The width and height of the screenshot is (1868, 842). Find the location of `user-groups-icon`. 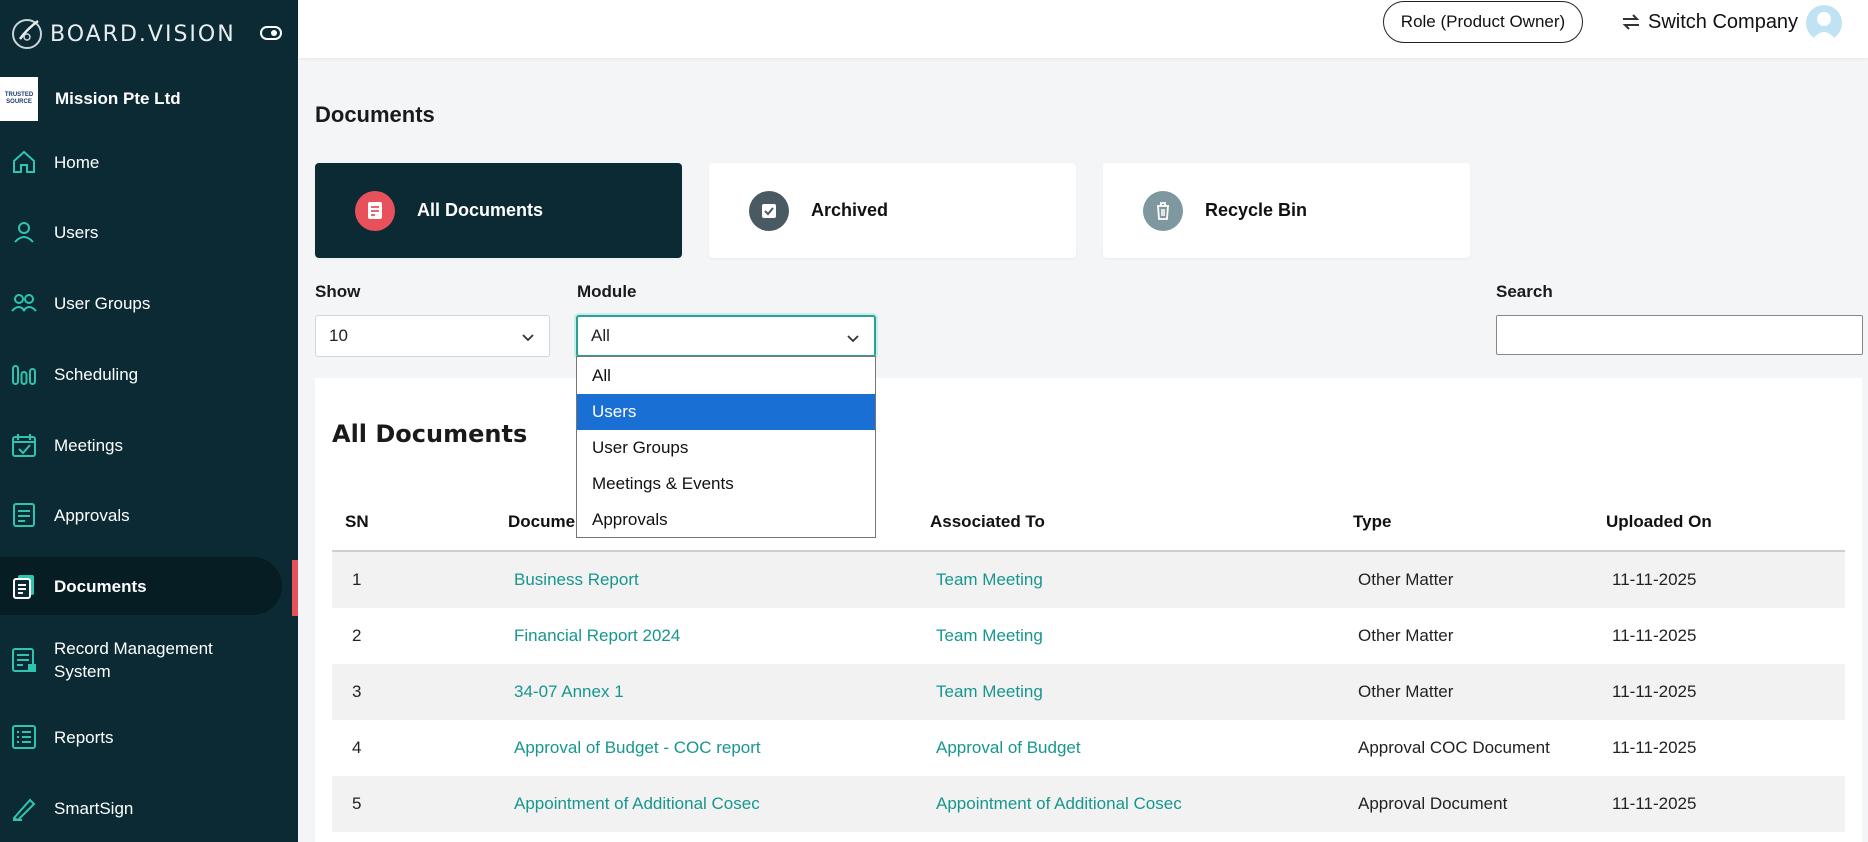

user-groups-icon is located at coordinates (24, 303).